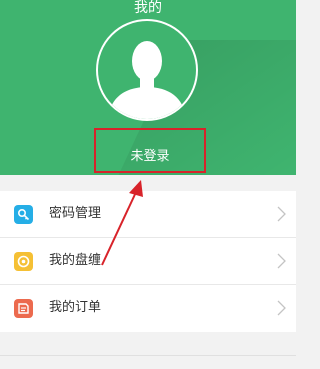 The height and width of the screenshot is (369, 320). I want to click on annotation-arrow-icon, so click(122, 223).